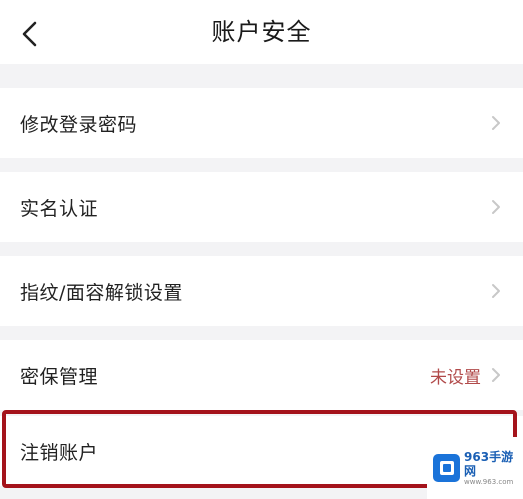 The width and height of the screenshot is (523, 499). I want to click on menu-item-biometric-unlock: 指纹/面容解锁设置, so click(261, 291).